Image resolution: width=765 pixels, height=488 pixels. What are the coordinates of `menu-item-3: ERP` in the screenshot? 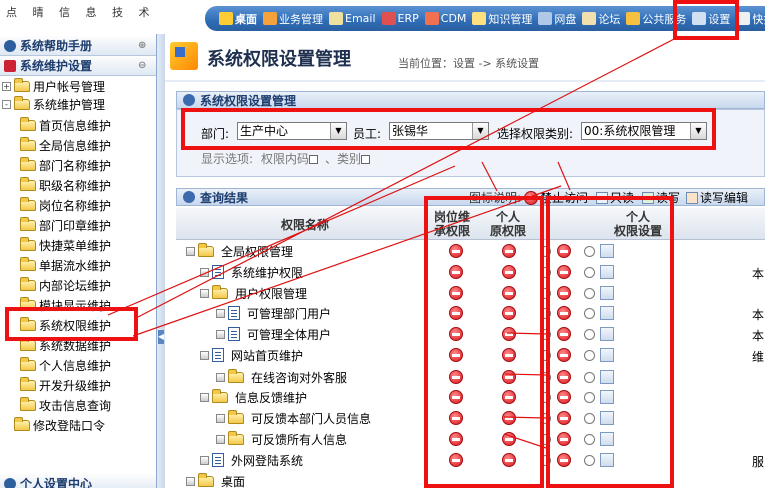 It's located at (400, 18).